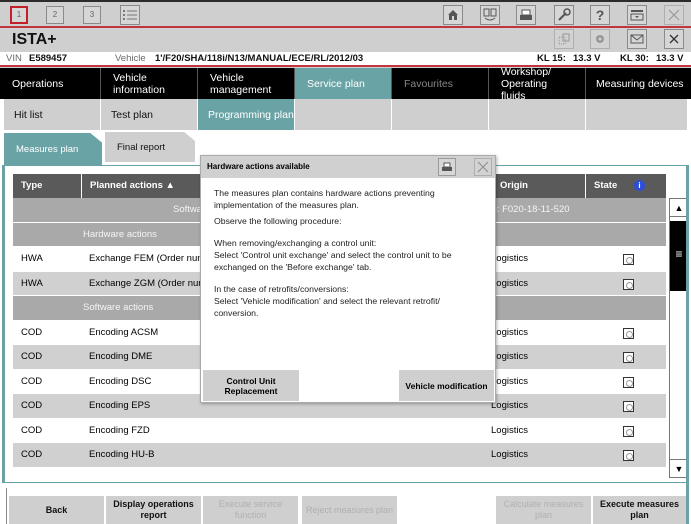  Describe the element at coordinates (258, 166) in the screenshot. I see `dialog-title: Hardware actions available` at that location.